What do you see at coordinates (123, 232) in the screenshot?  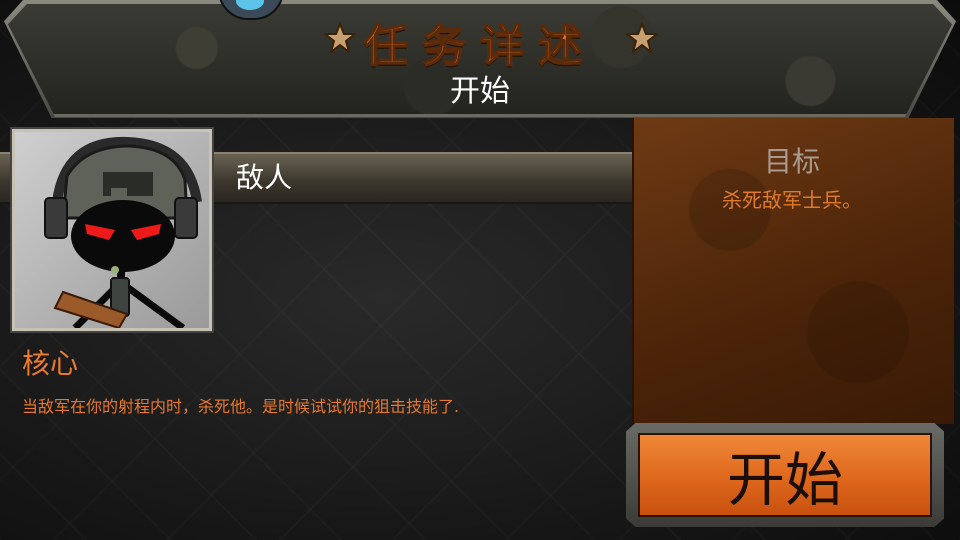 I see `stickman-soldier-icon` at bounding box center [123, 232].